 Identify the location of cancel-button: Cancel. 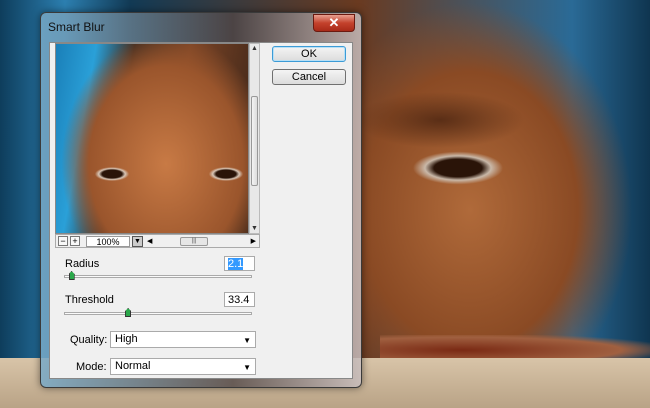
(309, 77).